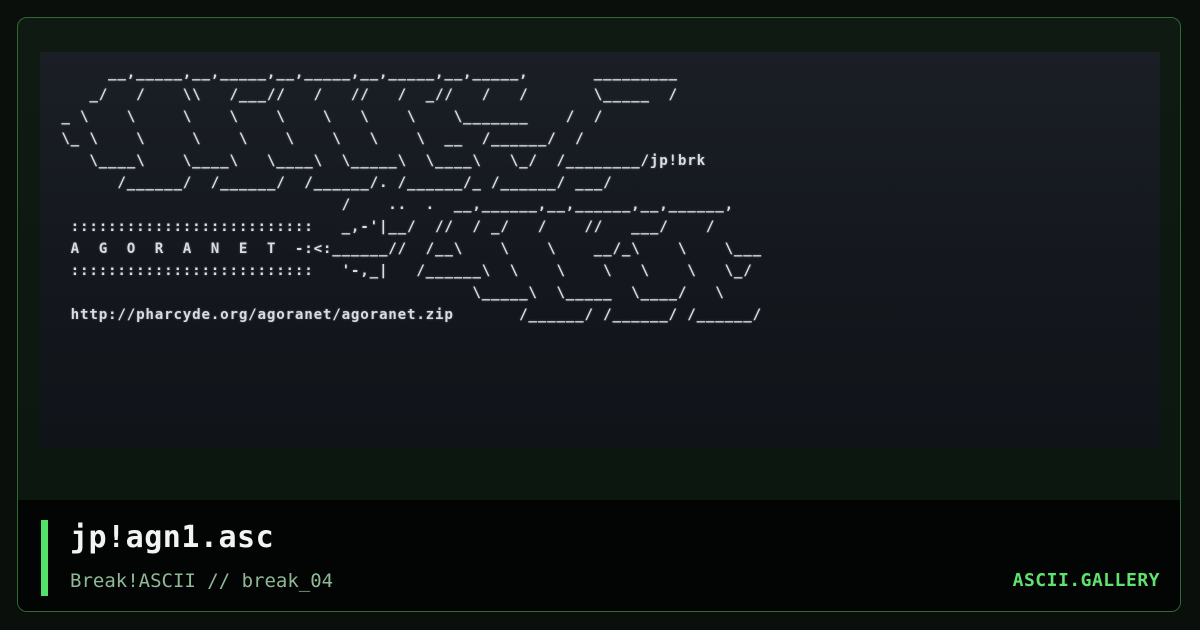 The image size is (1200, 630). What do you see at coordinates (172, 537) in the screenshot?
I see `file-title: jp!agn1.asc` at bounding box center [172, 537].